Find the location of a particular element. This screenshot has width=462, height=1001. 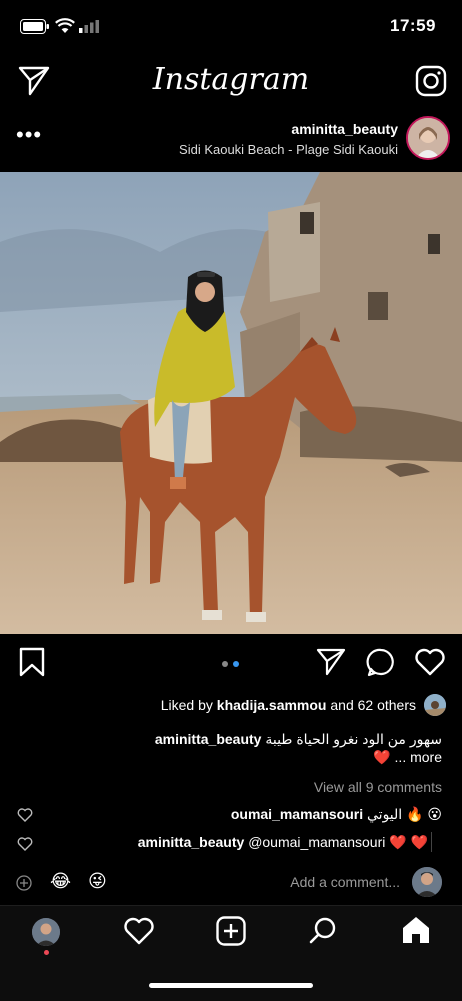

liker-avatar is located at coordinates (435, 705).